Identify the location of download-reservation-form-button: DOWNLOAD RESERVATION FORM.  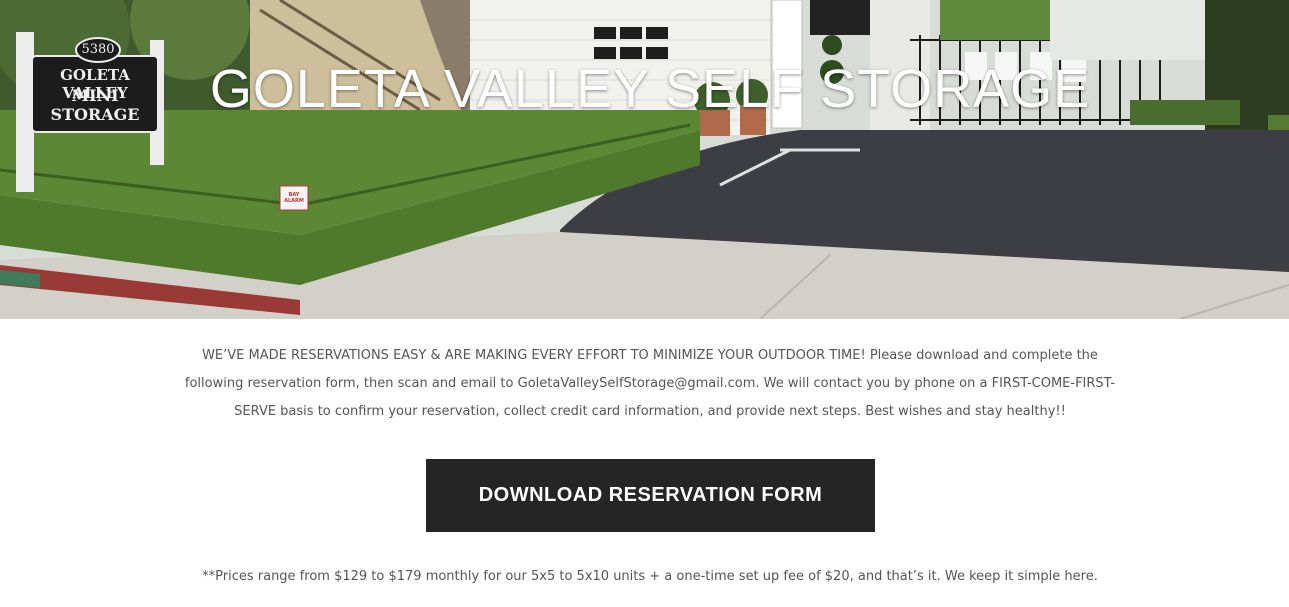
(650, 495).